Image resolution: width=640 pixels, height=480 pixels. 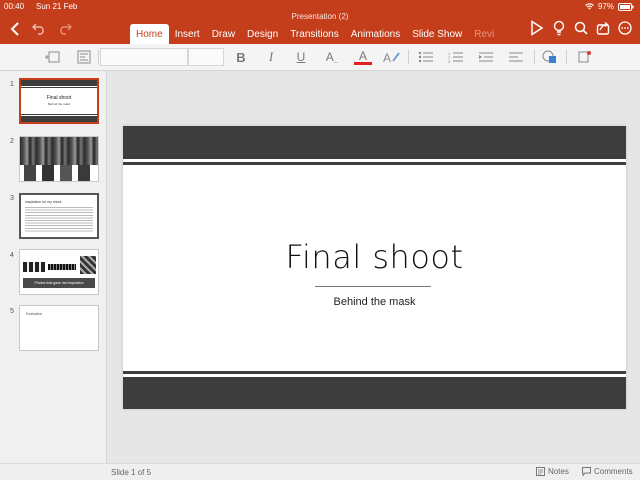 I want to click on slide-counter: Slide 1 of 5, so click(x=131, y=472).